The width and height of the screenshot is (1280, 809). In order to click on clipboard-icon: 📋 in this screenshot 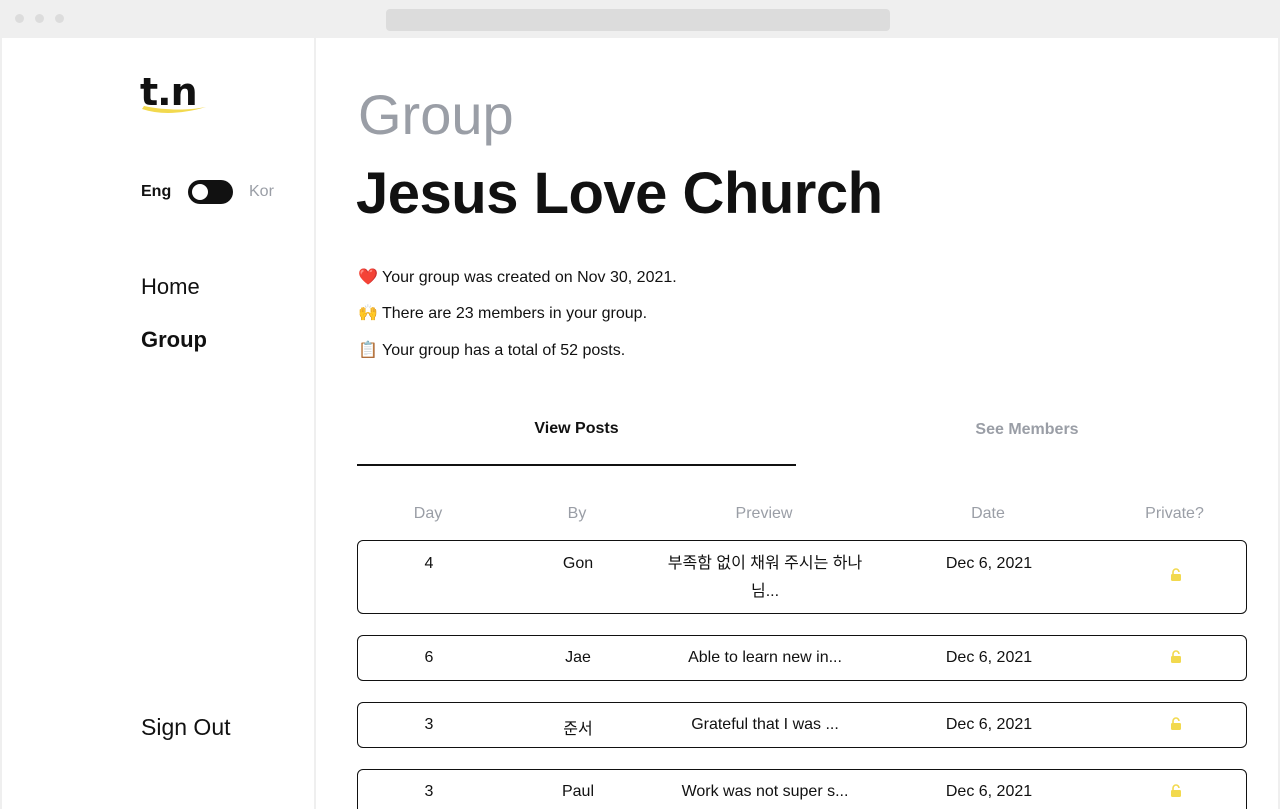, I will do `click(368, 349)`.